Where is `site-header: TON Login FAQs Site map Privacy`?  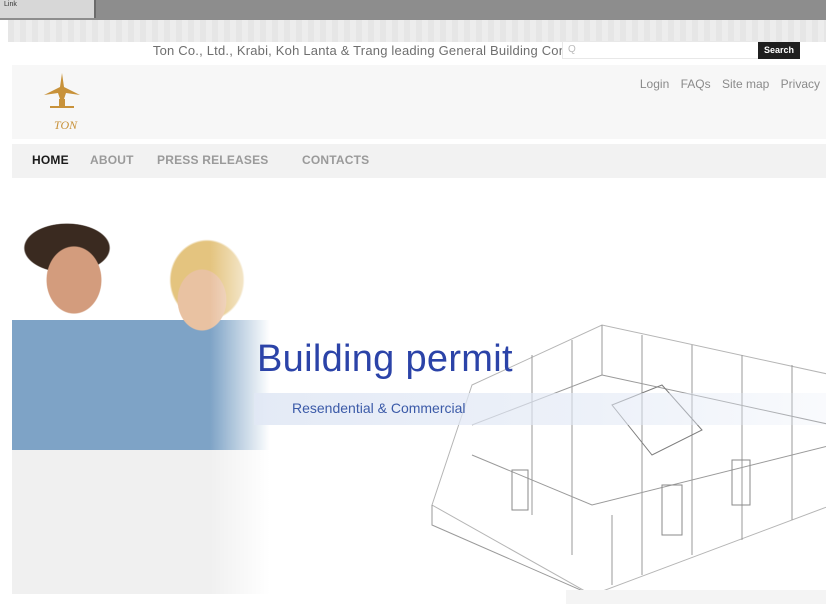
site-header: TON Login FAQs Site map Privacy is located at coordinates (419, 102).